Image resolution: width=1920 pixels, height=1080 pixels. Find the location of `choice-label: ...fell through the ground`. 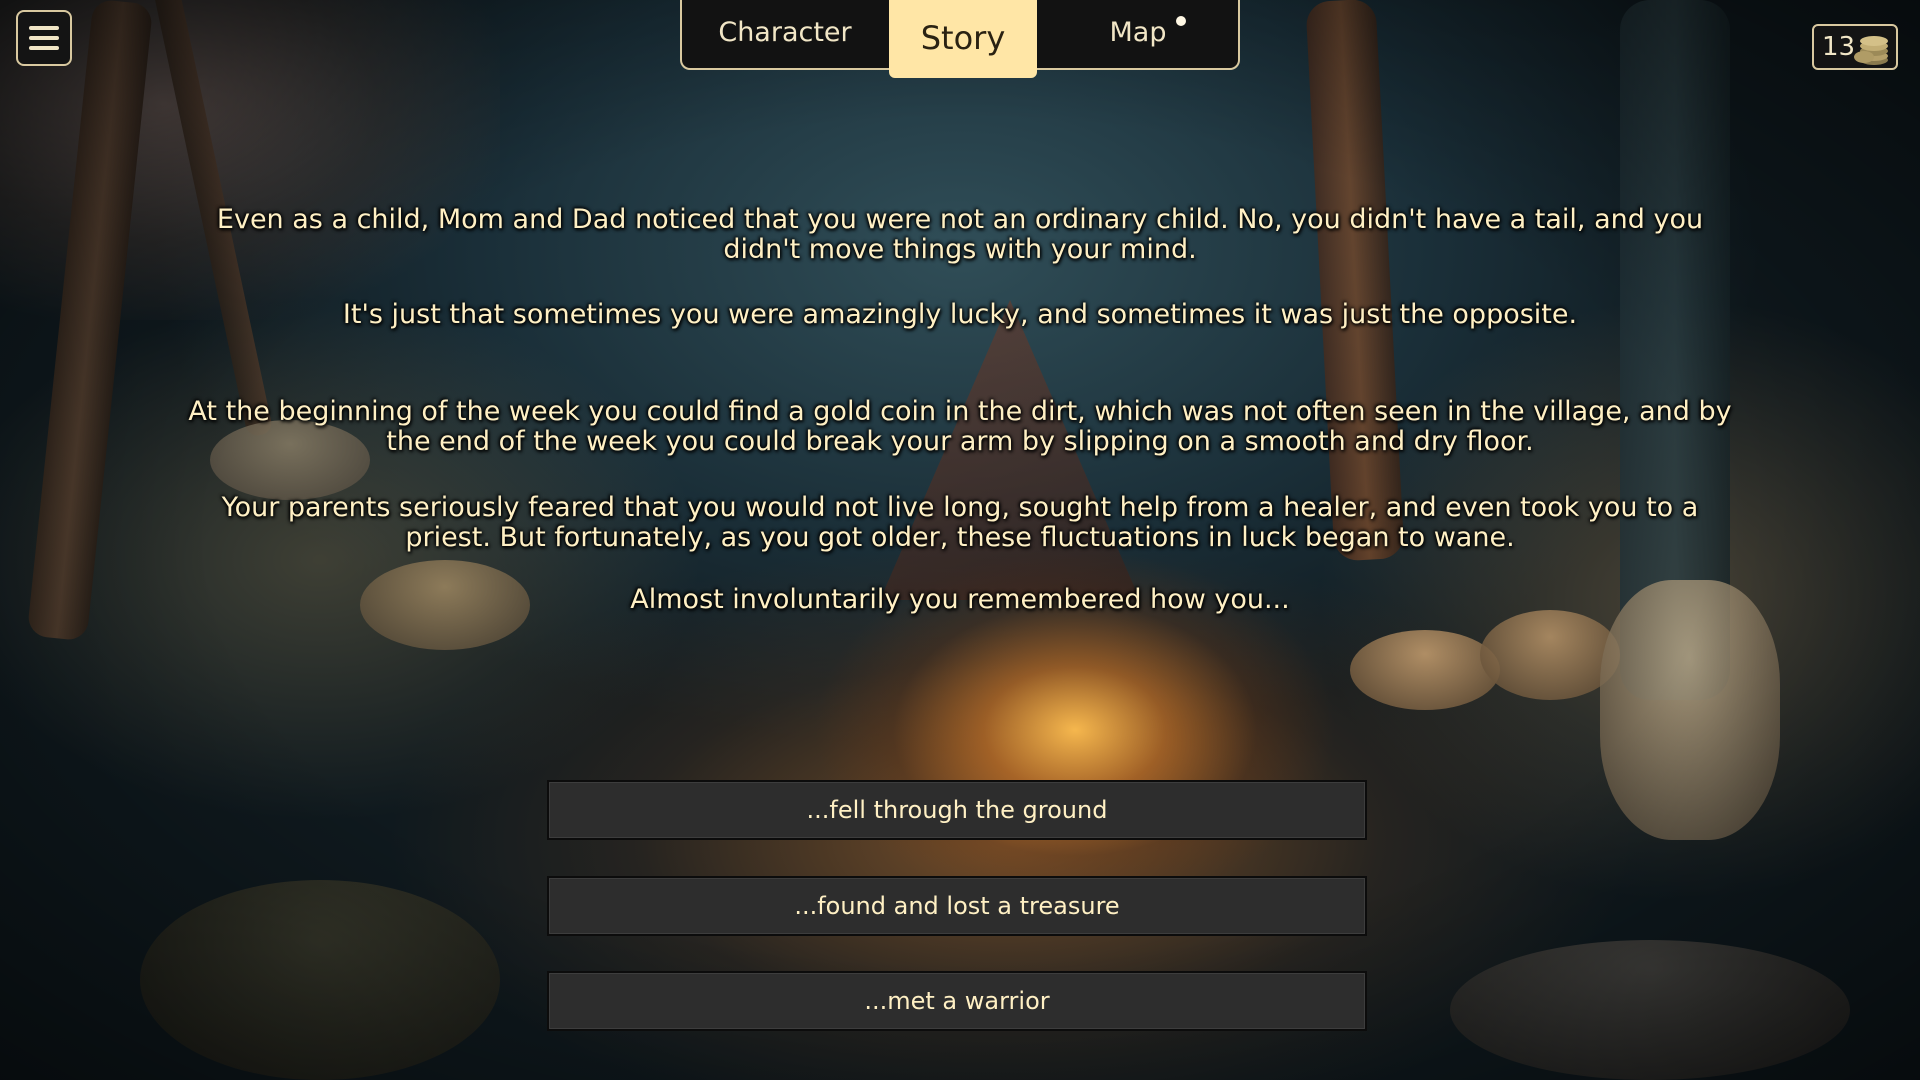

choice-label: ...fell through the ground is located at coordinates (957, 810).